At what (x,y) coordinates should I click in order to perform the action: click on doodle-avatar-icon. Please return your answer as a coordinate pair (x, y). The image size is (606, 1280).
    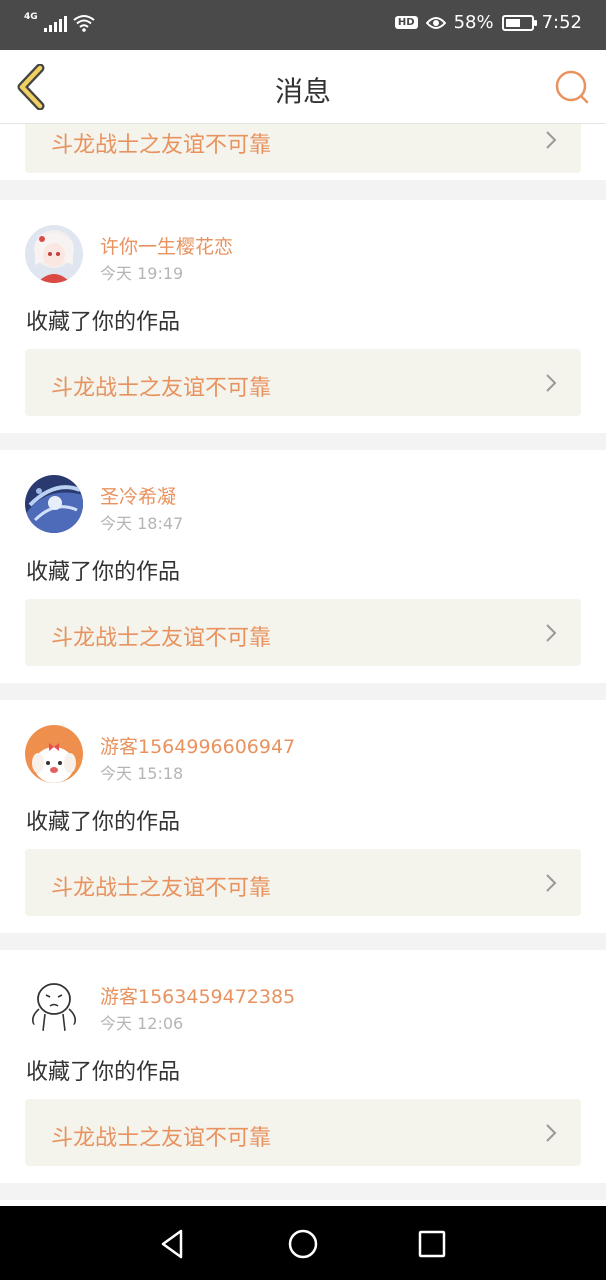
    Looking at the image, I should click on (54, 1004).